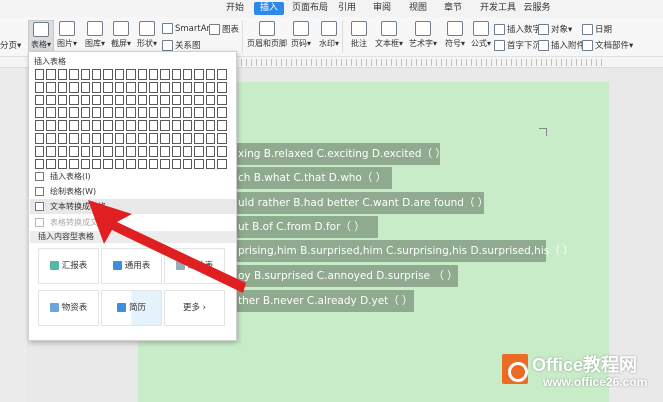  What do you see at coordinates (555, 29) in the screenshot?
I see `object-button: 对象▾` at bounding box center [555, 29].